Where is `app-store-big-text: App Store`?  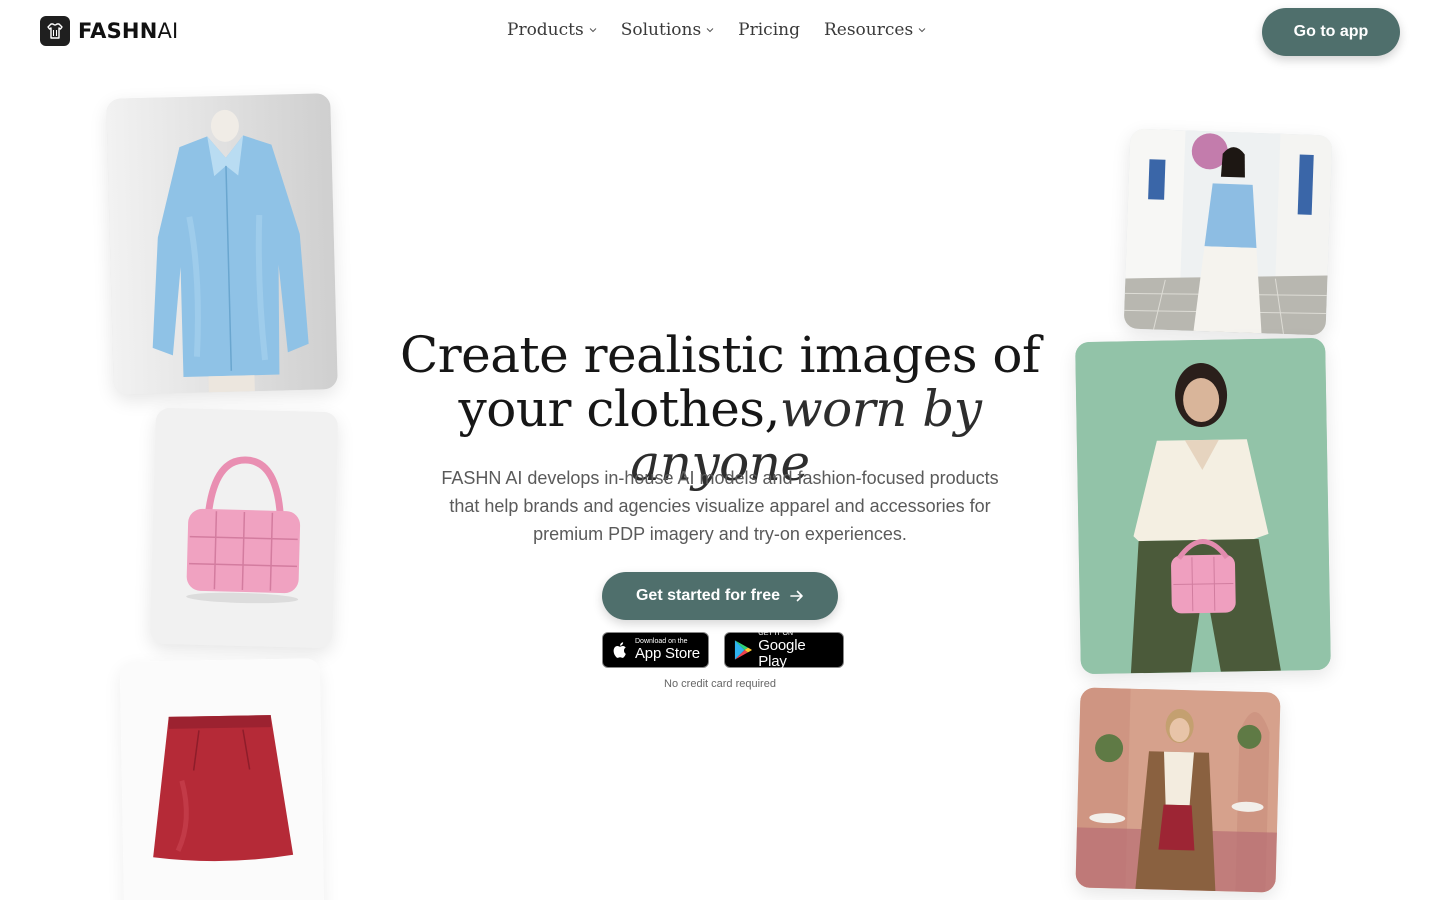
app-store-big-text: App Store is located at coordinates (667, 653).